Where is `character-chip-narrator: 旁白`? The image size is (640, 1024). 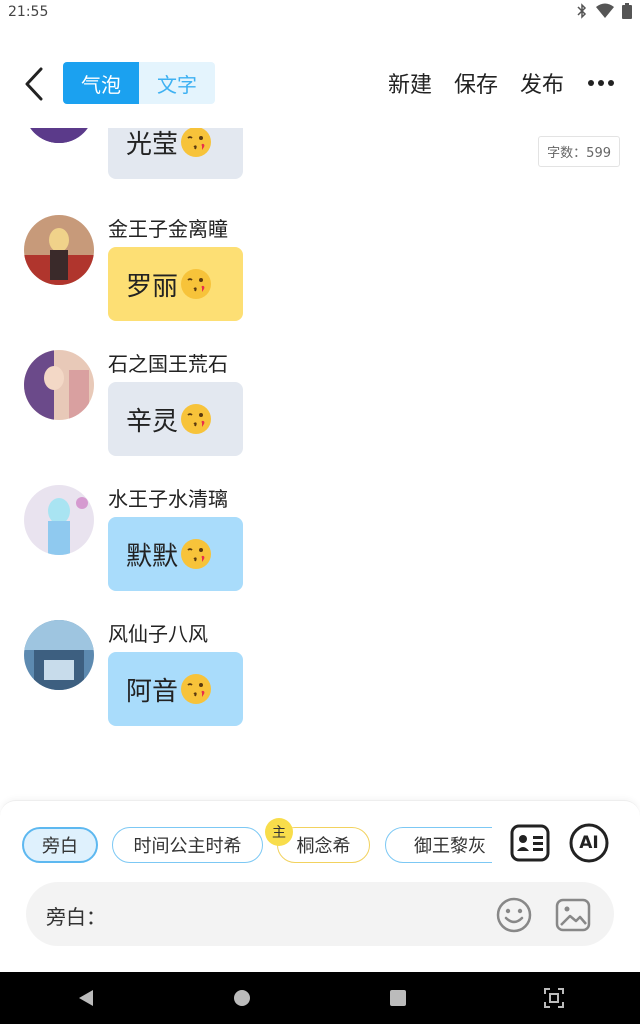
character-chip-narrator: 旁白 is located at coordinates (60, 845).